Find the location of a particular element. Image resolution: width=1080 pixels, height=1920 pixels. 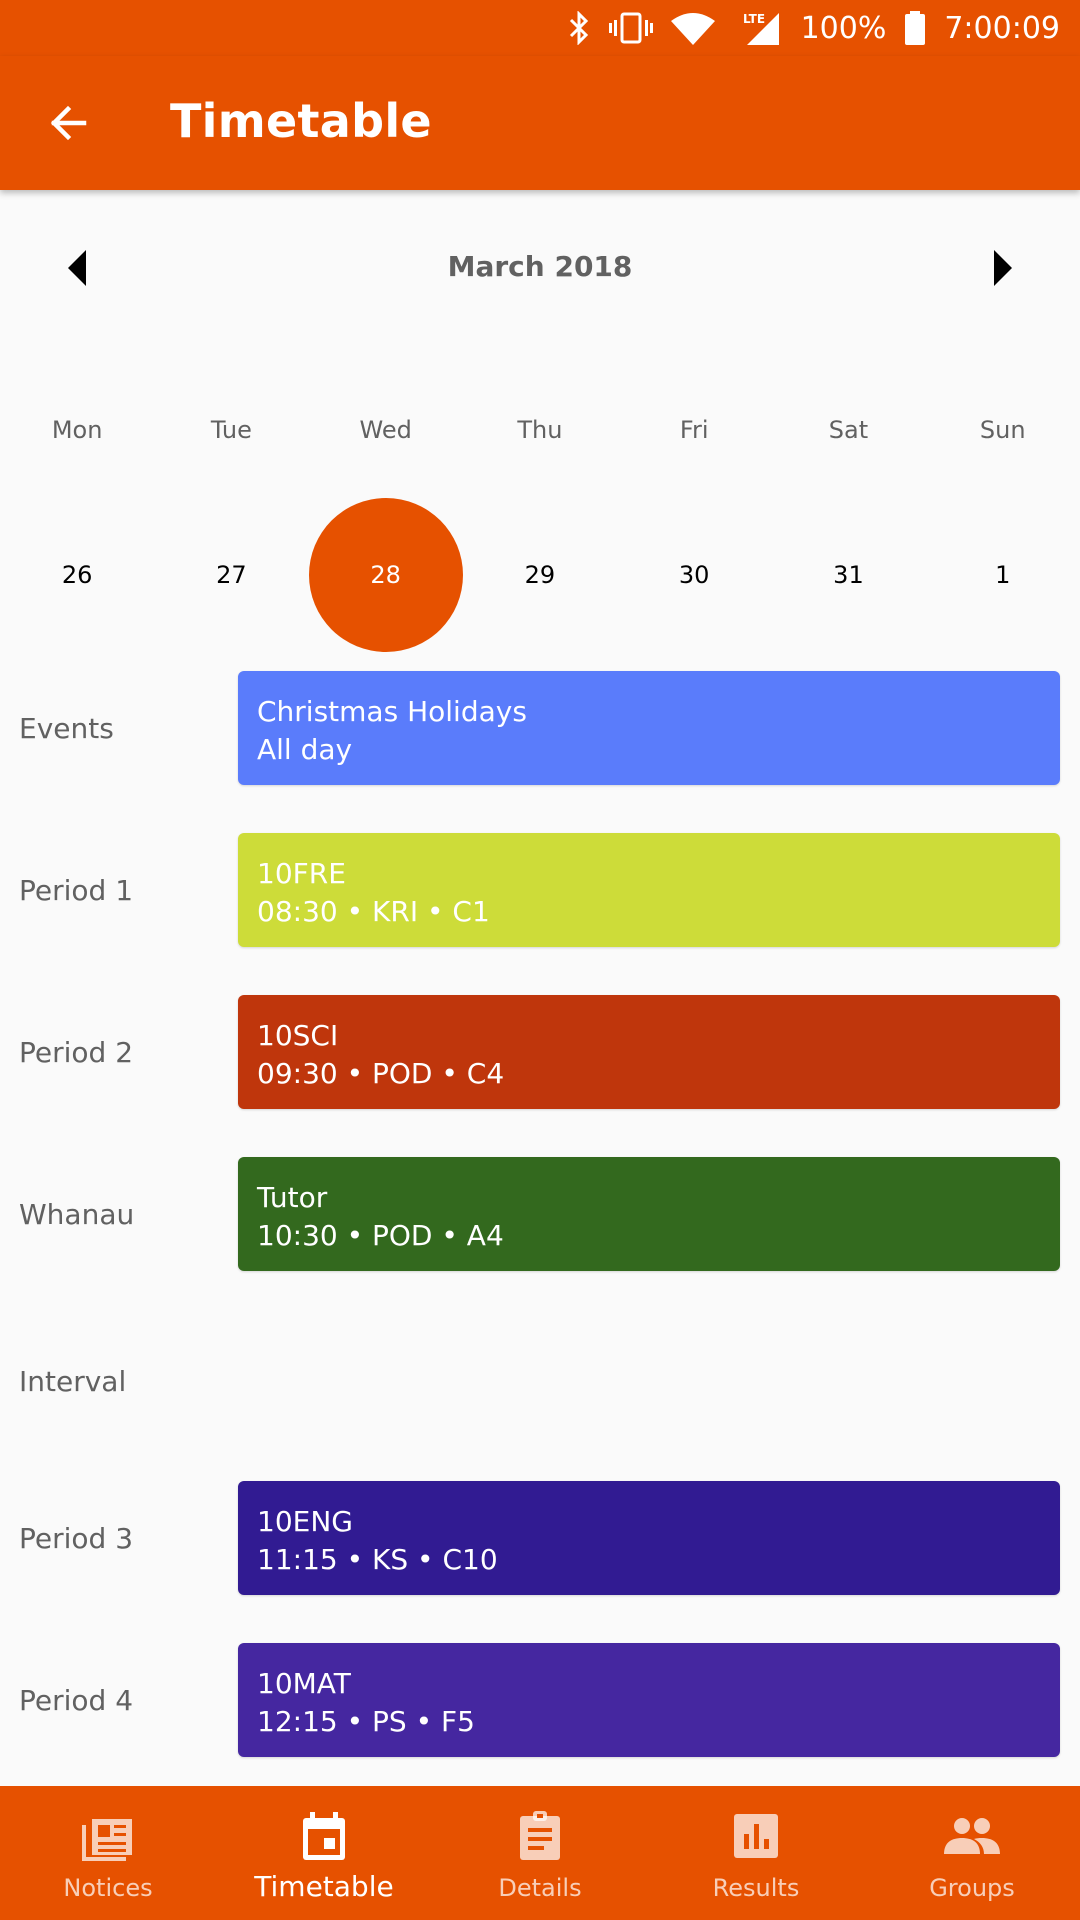

next-month-button is located at coordinates (1003, 268).